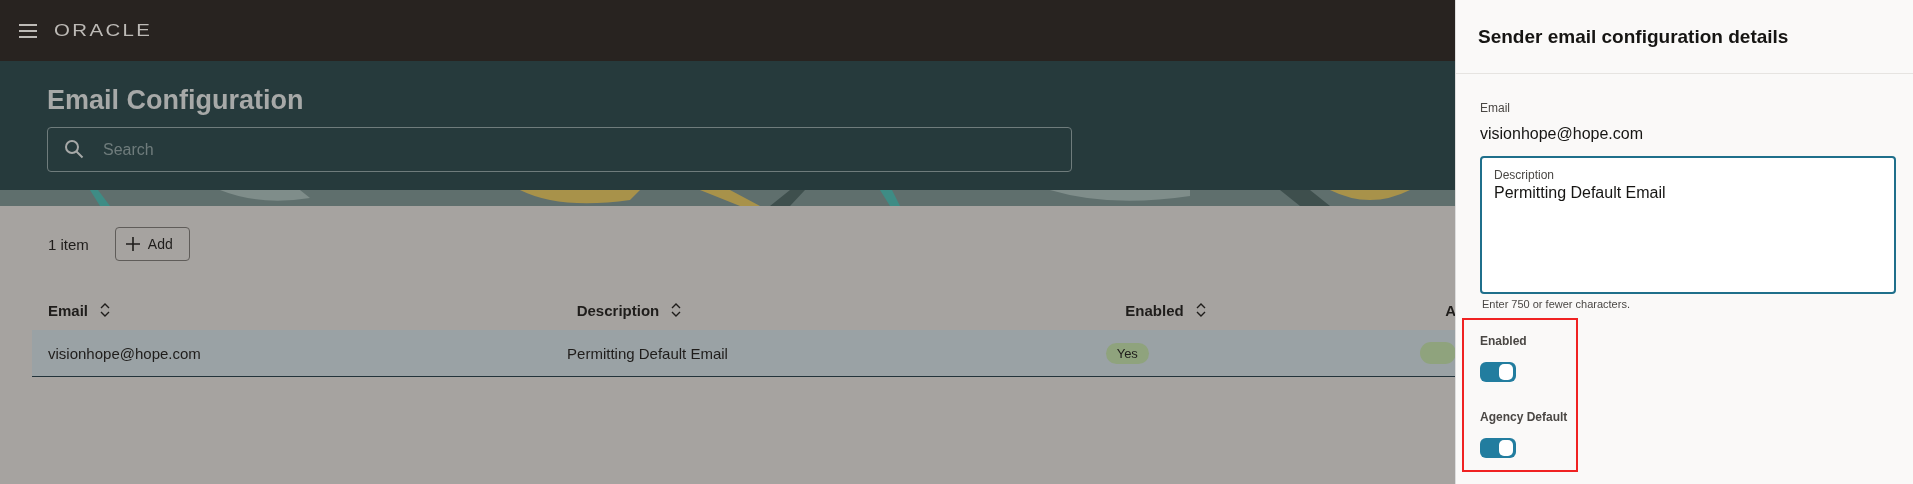  Describe the element at coordinates (68, 310) in the screenshot. I see `column-header: Email` at that location.